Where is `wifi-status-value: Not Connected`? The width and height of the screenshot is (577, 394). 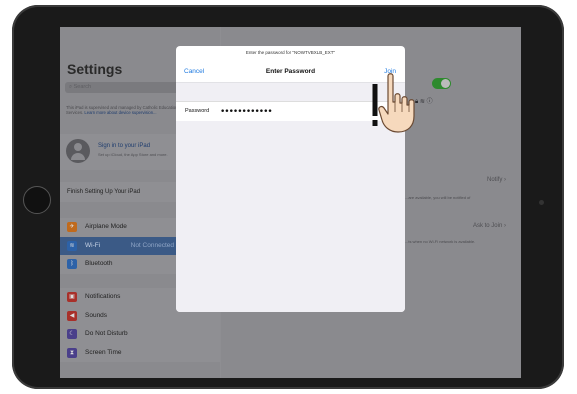
wifi-status-value: Not Connected is located at coordinates (152, 245).